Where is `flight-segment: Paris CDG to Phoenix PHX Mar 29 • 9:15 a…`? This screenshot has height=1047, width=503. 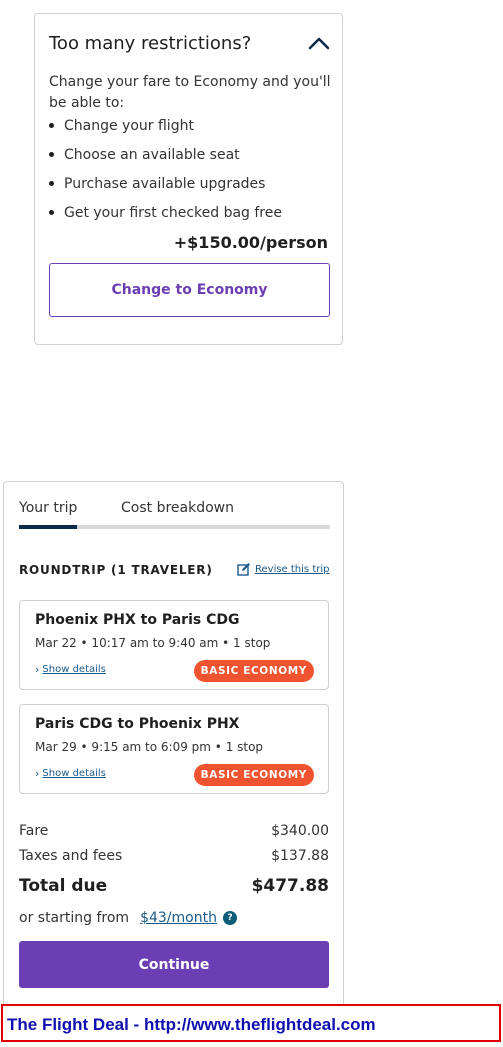 flight-segment: Paris CDG to Phoenix PHX Mar 29 • 9:15 a… is located at coordinates (174, 749).